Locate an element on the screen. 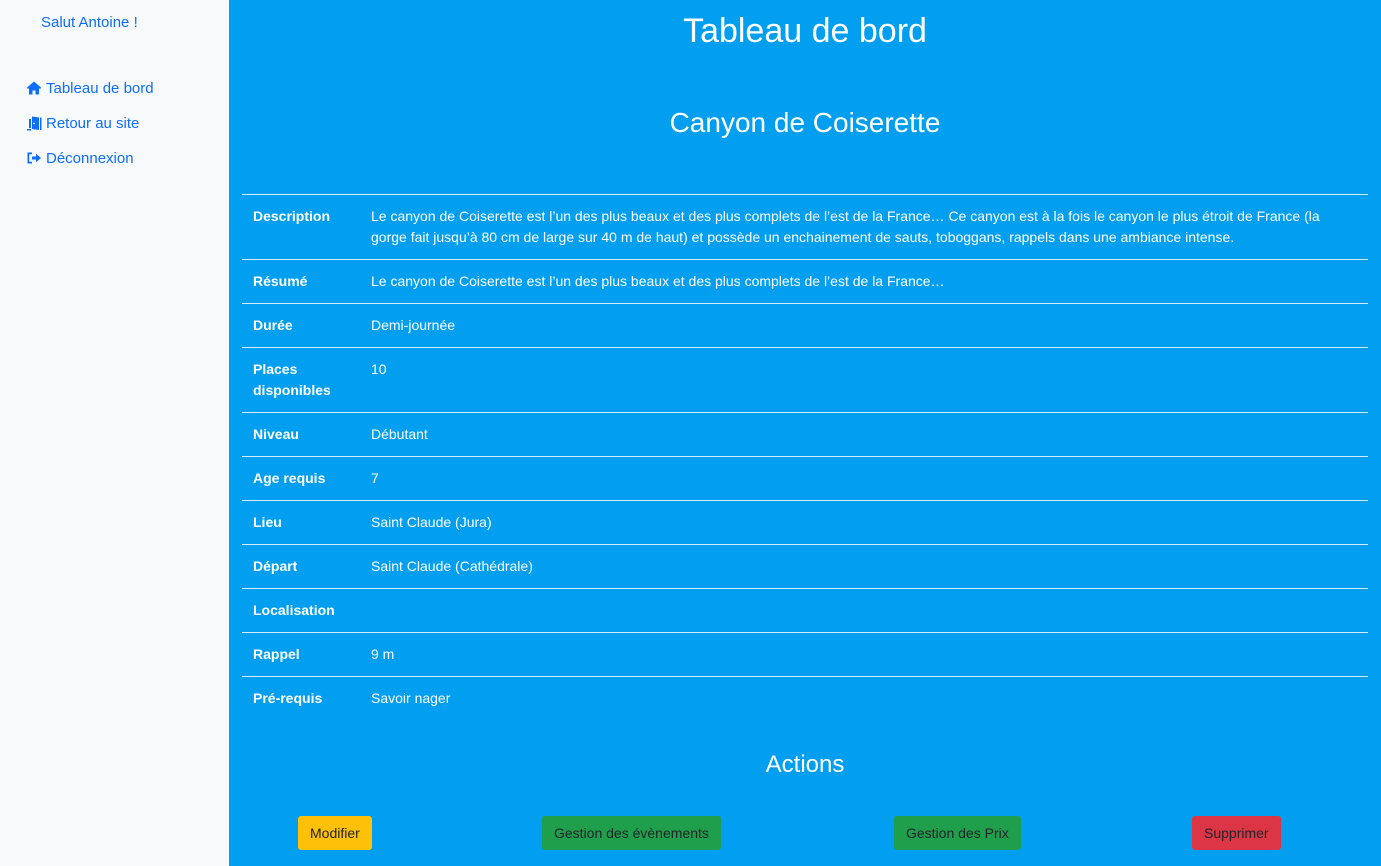  sidebar-item-label: Tableau de bord is located at coordinates (100, 88).